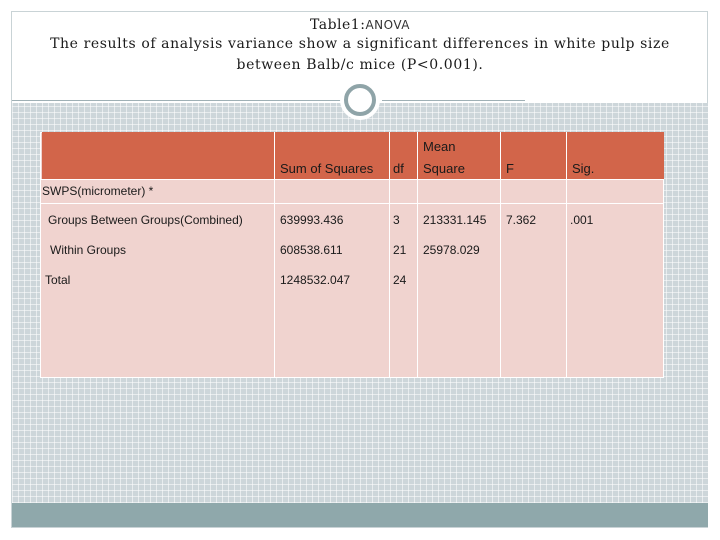 This screenshot has height=540, width=720. What do you see at coordinates (451, 250) in the screenshot?
I see `cell-ms-within: 25978.029` at bounding box center [451, 250].